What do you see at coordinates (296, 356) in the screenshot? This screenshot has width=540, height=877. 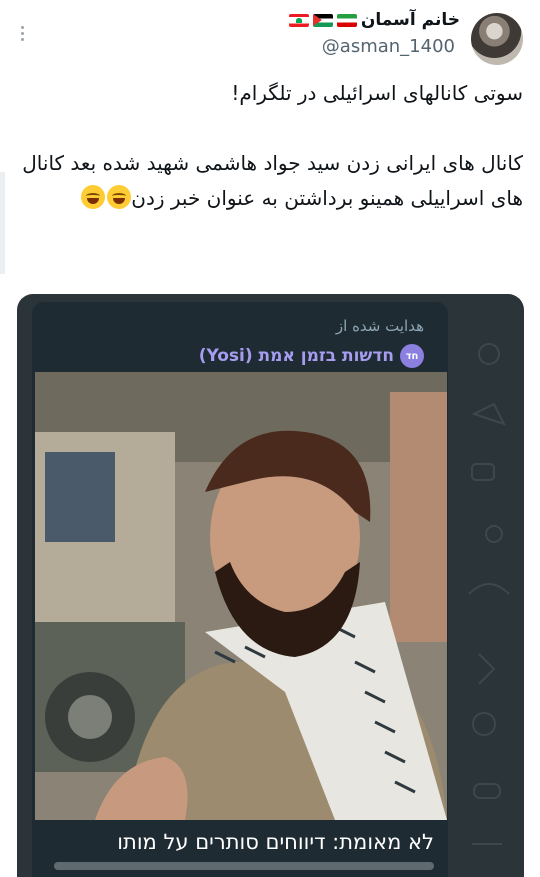 I see `channel-name: חדשות בזמן אמת (Yosi)` at bounding box center [296, 356].